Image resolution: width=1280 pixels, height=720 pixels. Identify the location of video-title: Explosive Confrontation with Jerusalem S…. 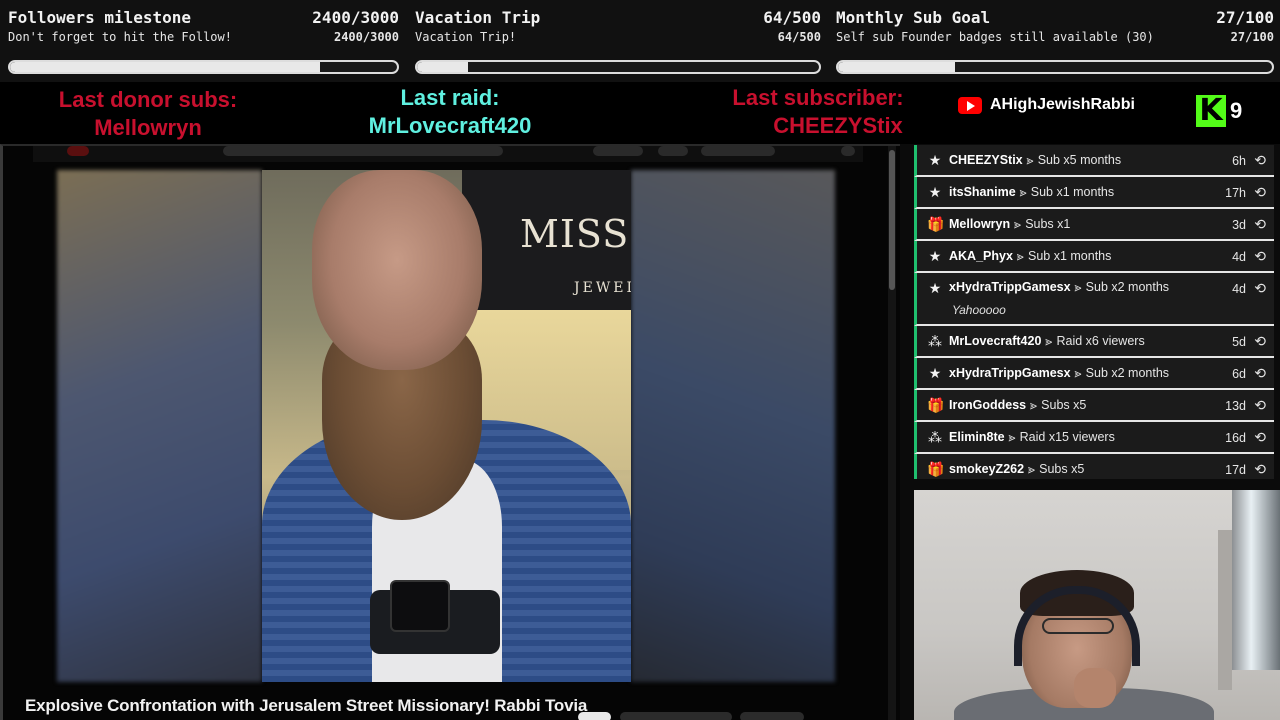
(306, 705).